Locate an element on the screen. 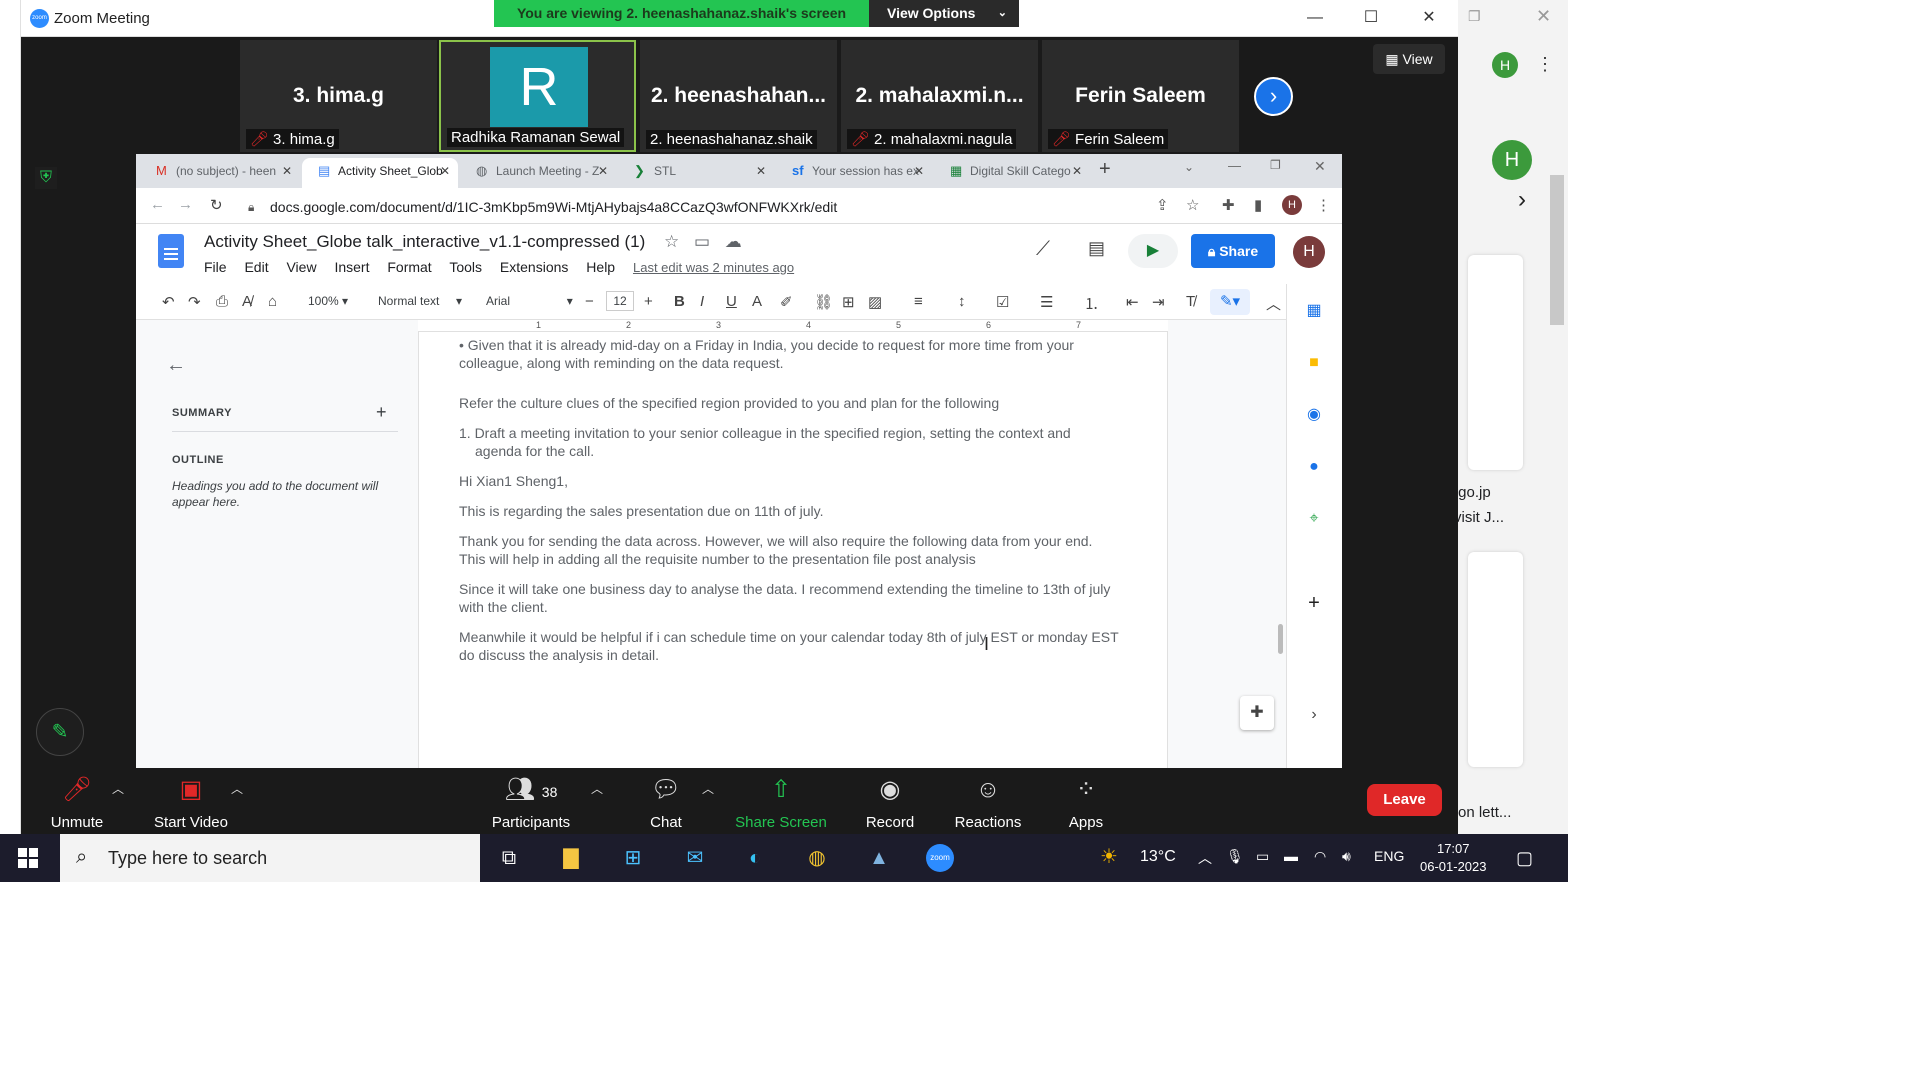 The image size is (1920, 1080). clear-formatting-icon: T̸ is located at coordinates (1190, 301).